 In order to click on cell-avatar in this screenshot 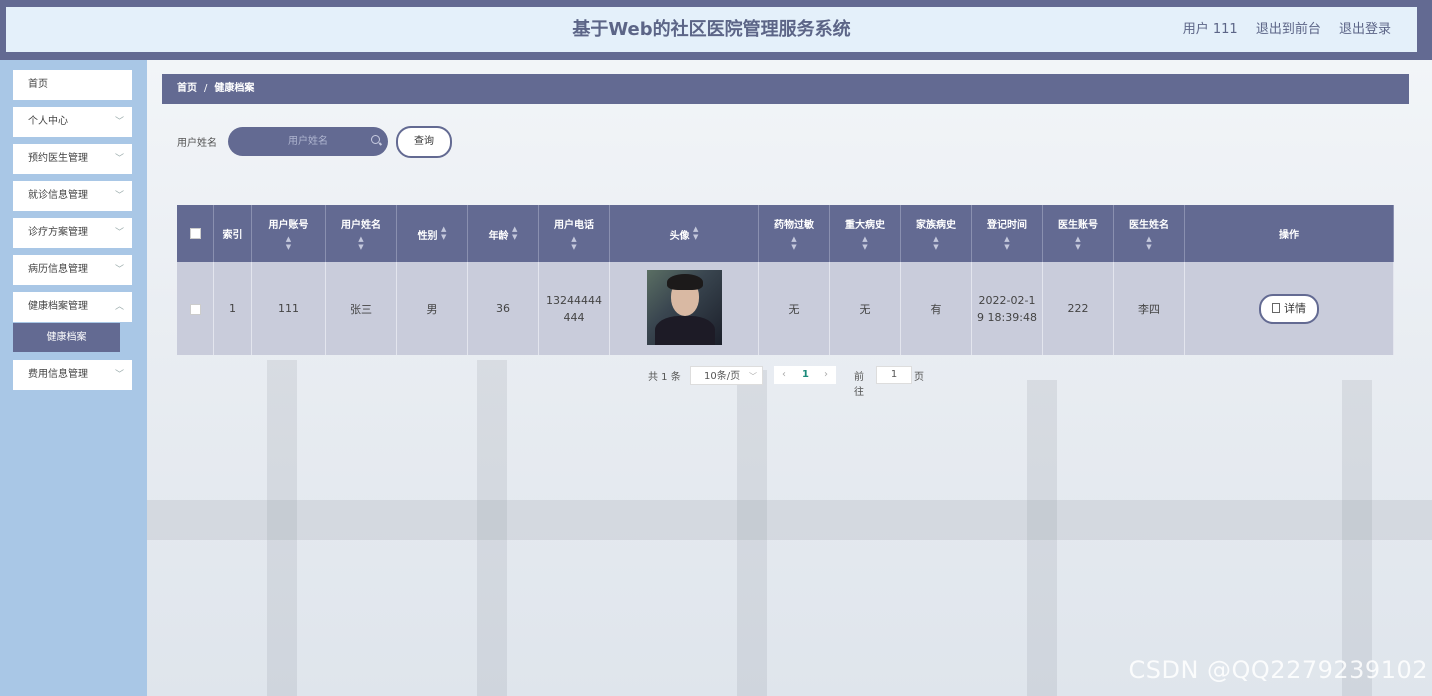, I will do `click(684, 308)`.